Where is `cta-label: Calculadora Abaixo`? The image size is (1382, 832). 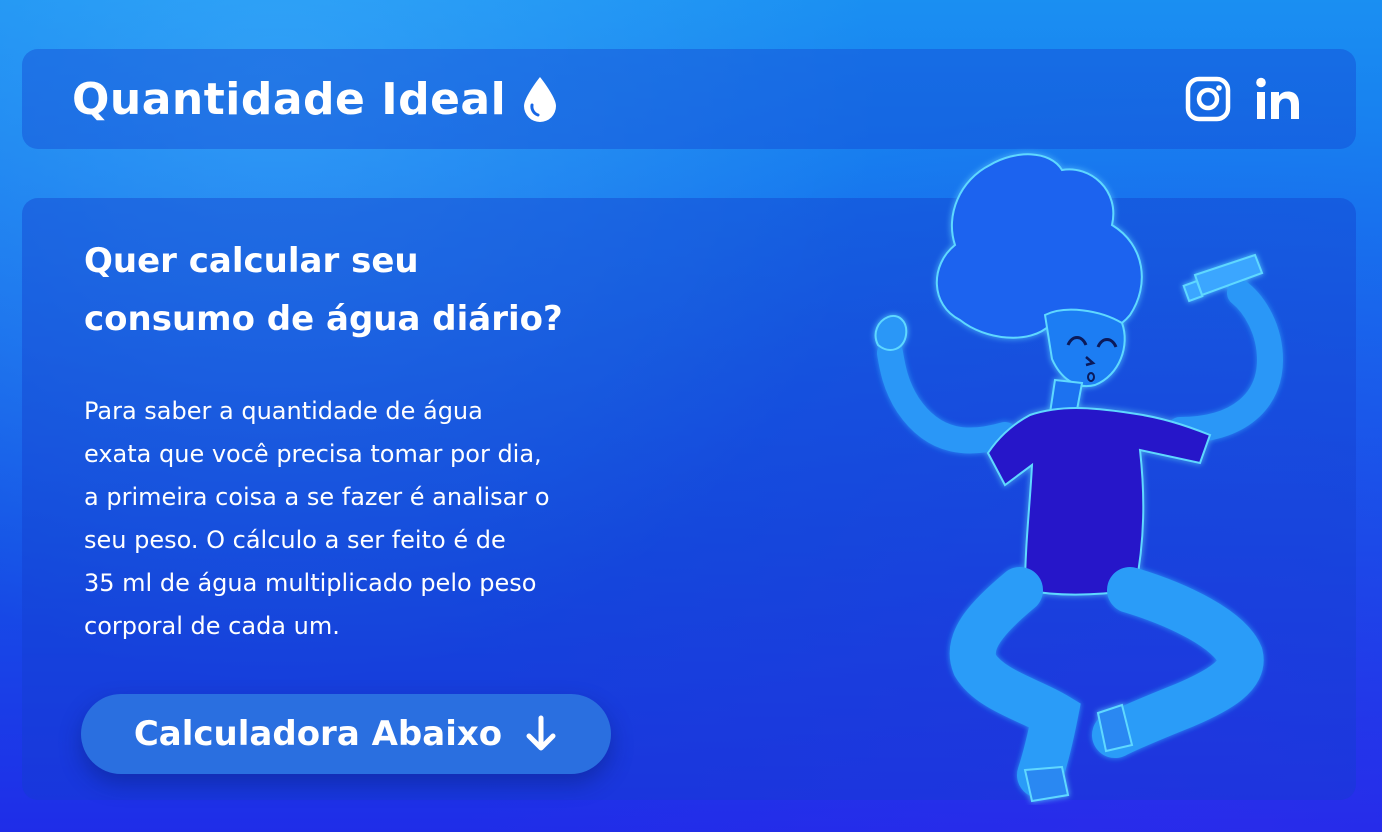
cta-label: Calculadora Abaixo is located at coordinates (318, 734).